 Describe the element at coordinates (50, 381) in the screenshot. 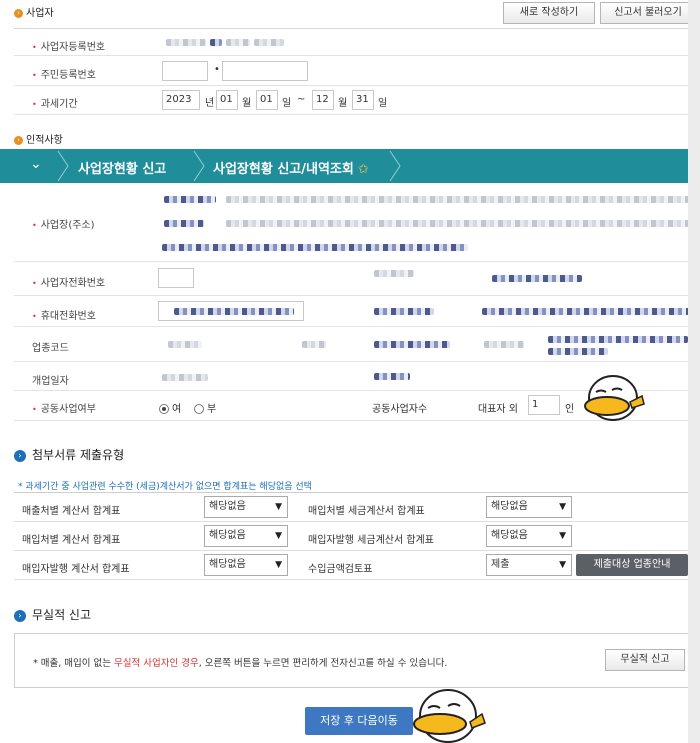

I see `open-date-label: 개업일자` at that location.